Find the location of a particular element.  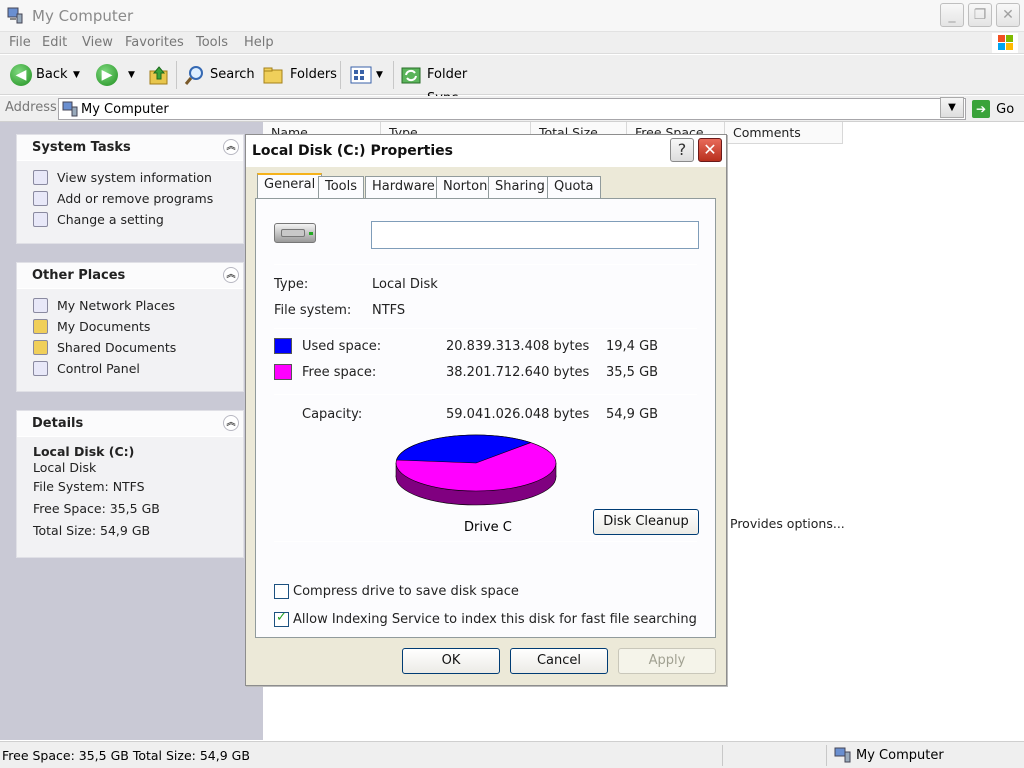

go-button: ➔ Go is located at coordinates (993, 109).